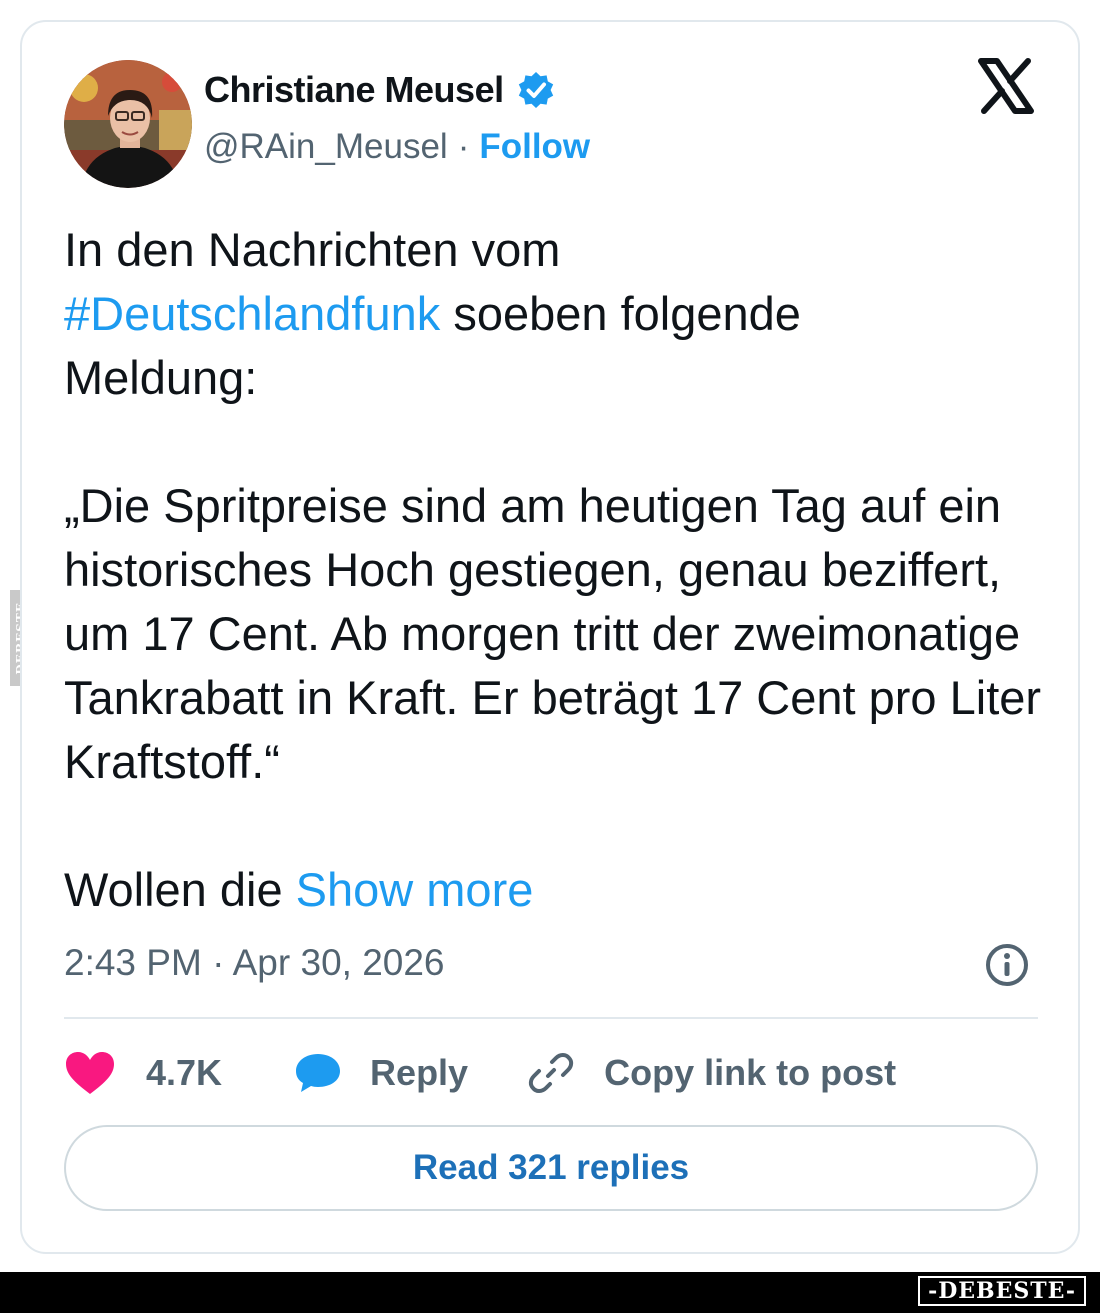  I want to click on copy-link-button: Copy link to post, so click(712, 1073).